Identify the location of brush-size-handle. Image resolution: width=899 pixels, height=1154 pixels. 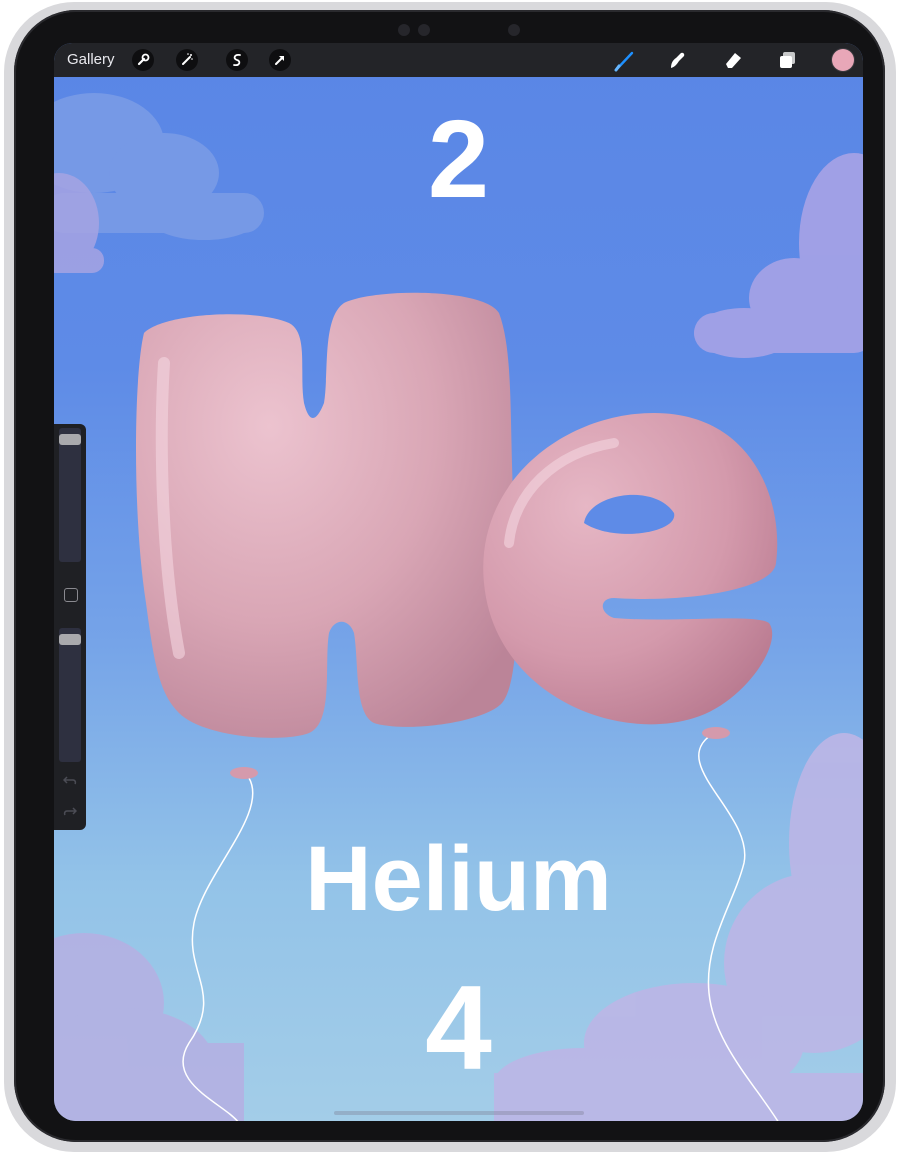
(70, 439).